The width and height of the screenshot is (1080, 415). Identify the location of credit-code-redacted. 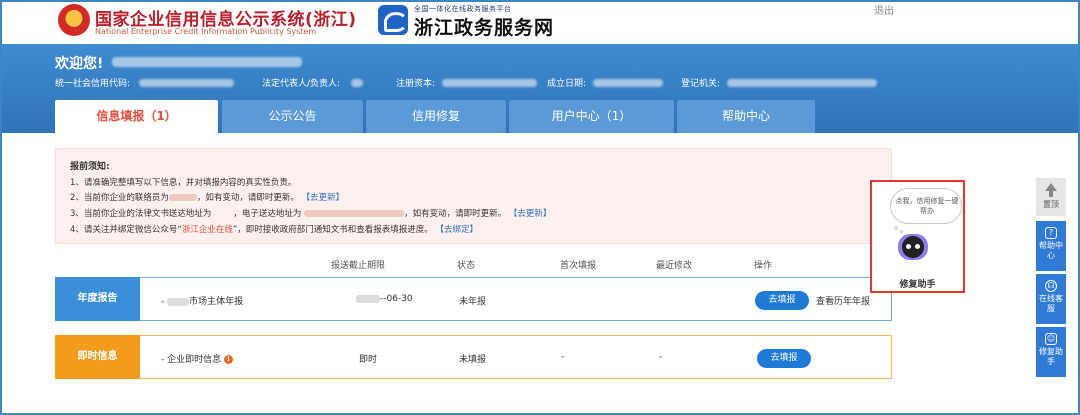
(186, 83).